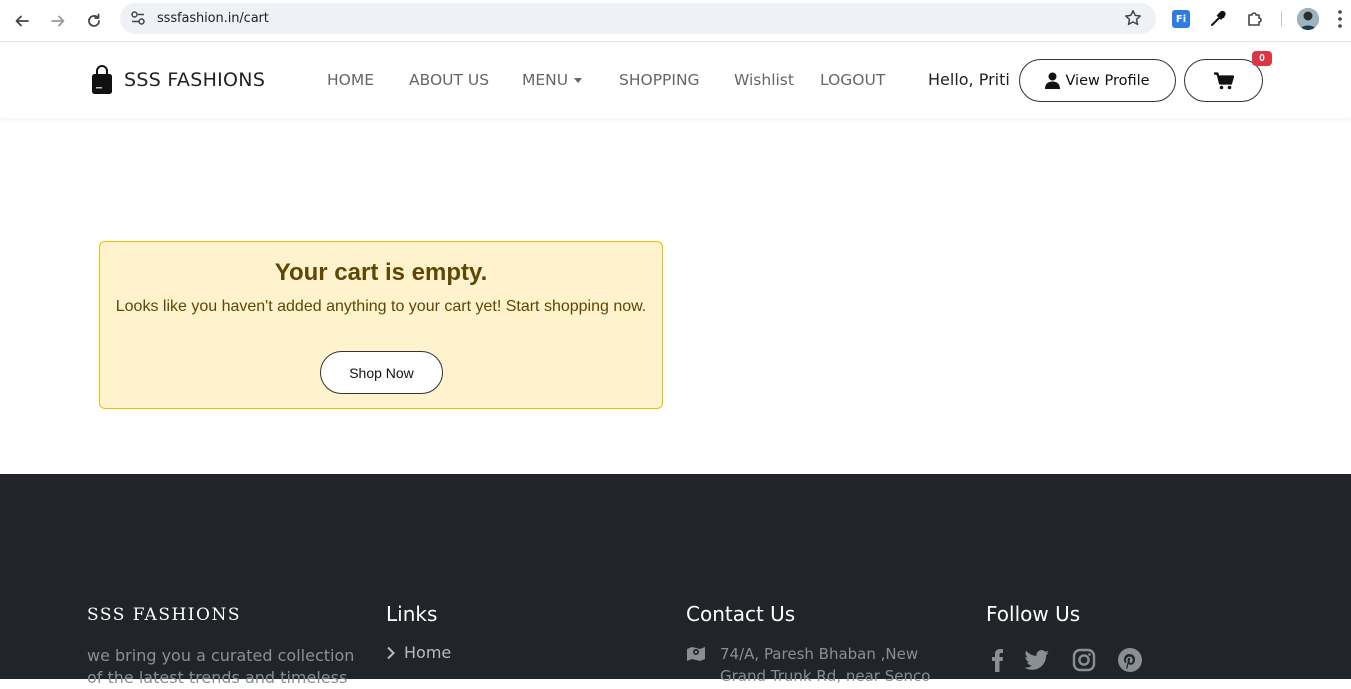 This screenshot has width=1351, height=689. I want to click on extension-fi-button: Fi, so click(1181, 19).